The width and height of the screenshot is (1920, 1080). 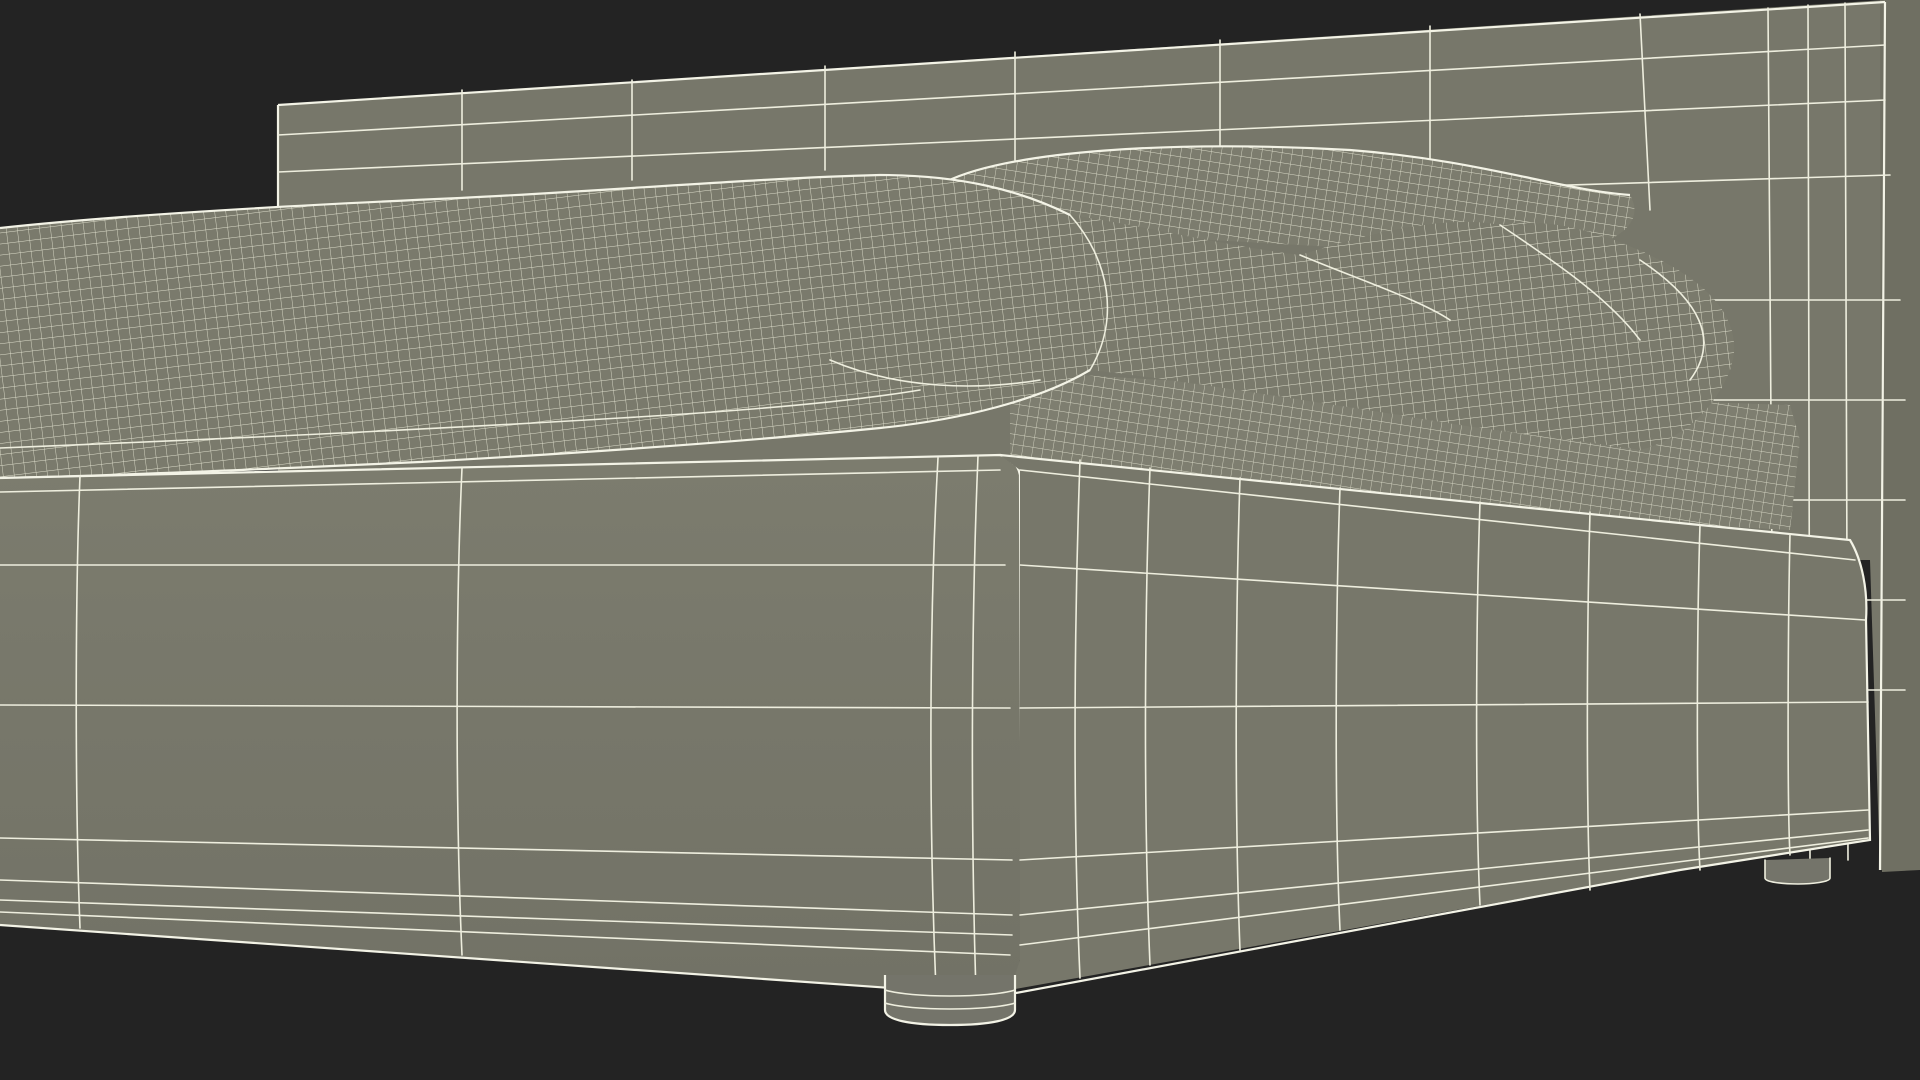 What do you see at coordinates (1797, 871) in the screenshot?
I see `leg-rear` at bounding box center [1797, 871].